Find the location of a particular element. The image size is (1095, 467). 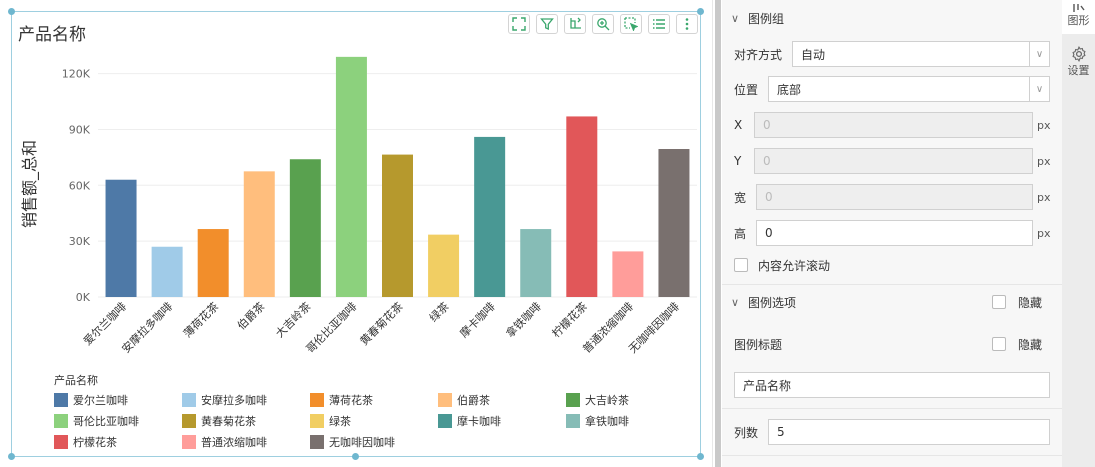

legend-title-row: 图例标题 隐藏 is located at coordinates (892, 344).